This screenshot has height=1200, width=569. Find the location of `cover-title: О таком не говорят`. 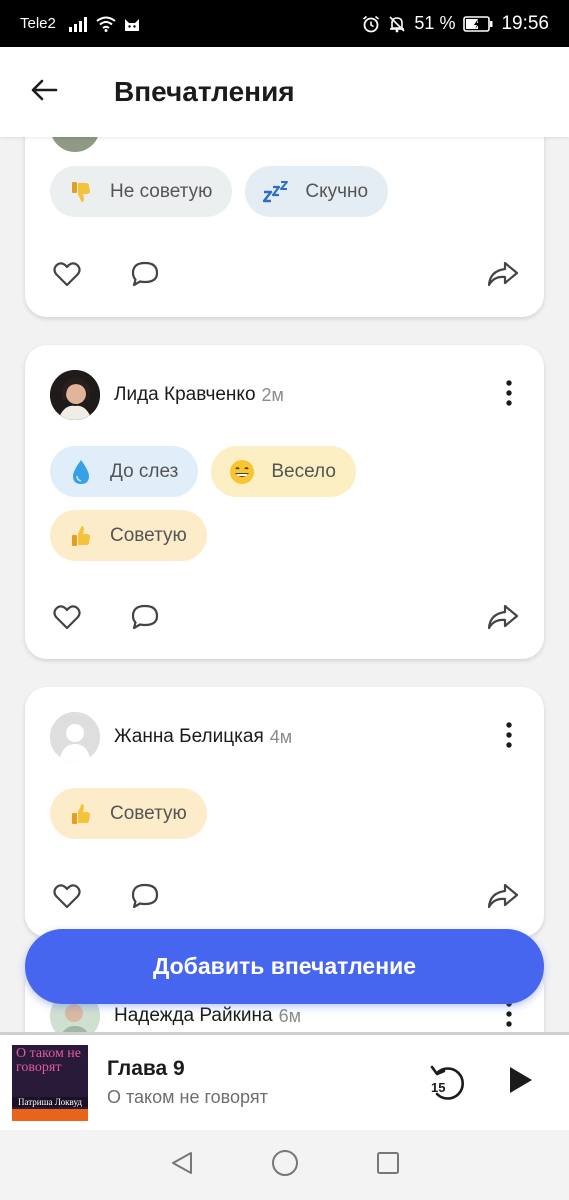

cover-title: О таком не говорят is located at coordinates (49, 1060).